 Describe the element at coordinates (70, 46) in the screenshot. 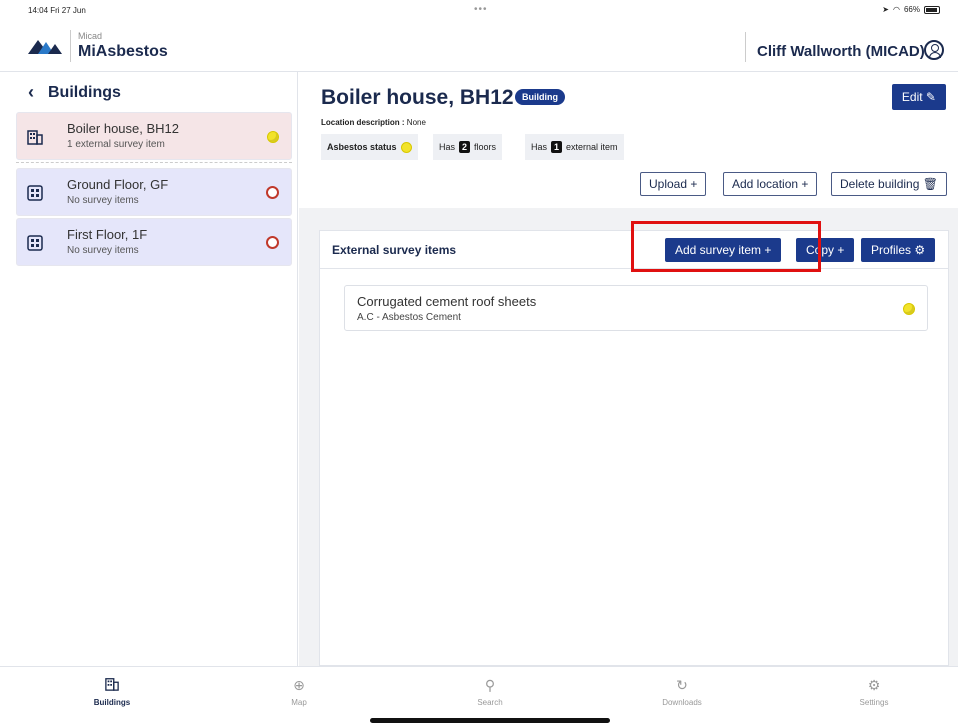

I see `logo-divider` at that location.